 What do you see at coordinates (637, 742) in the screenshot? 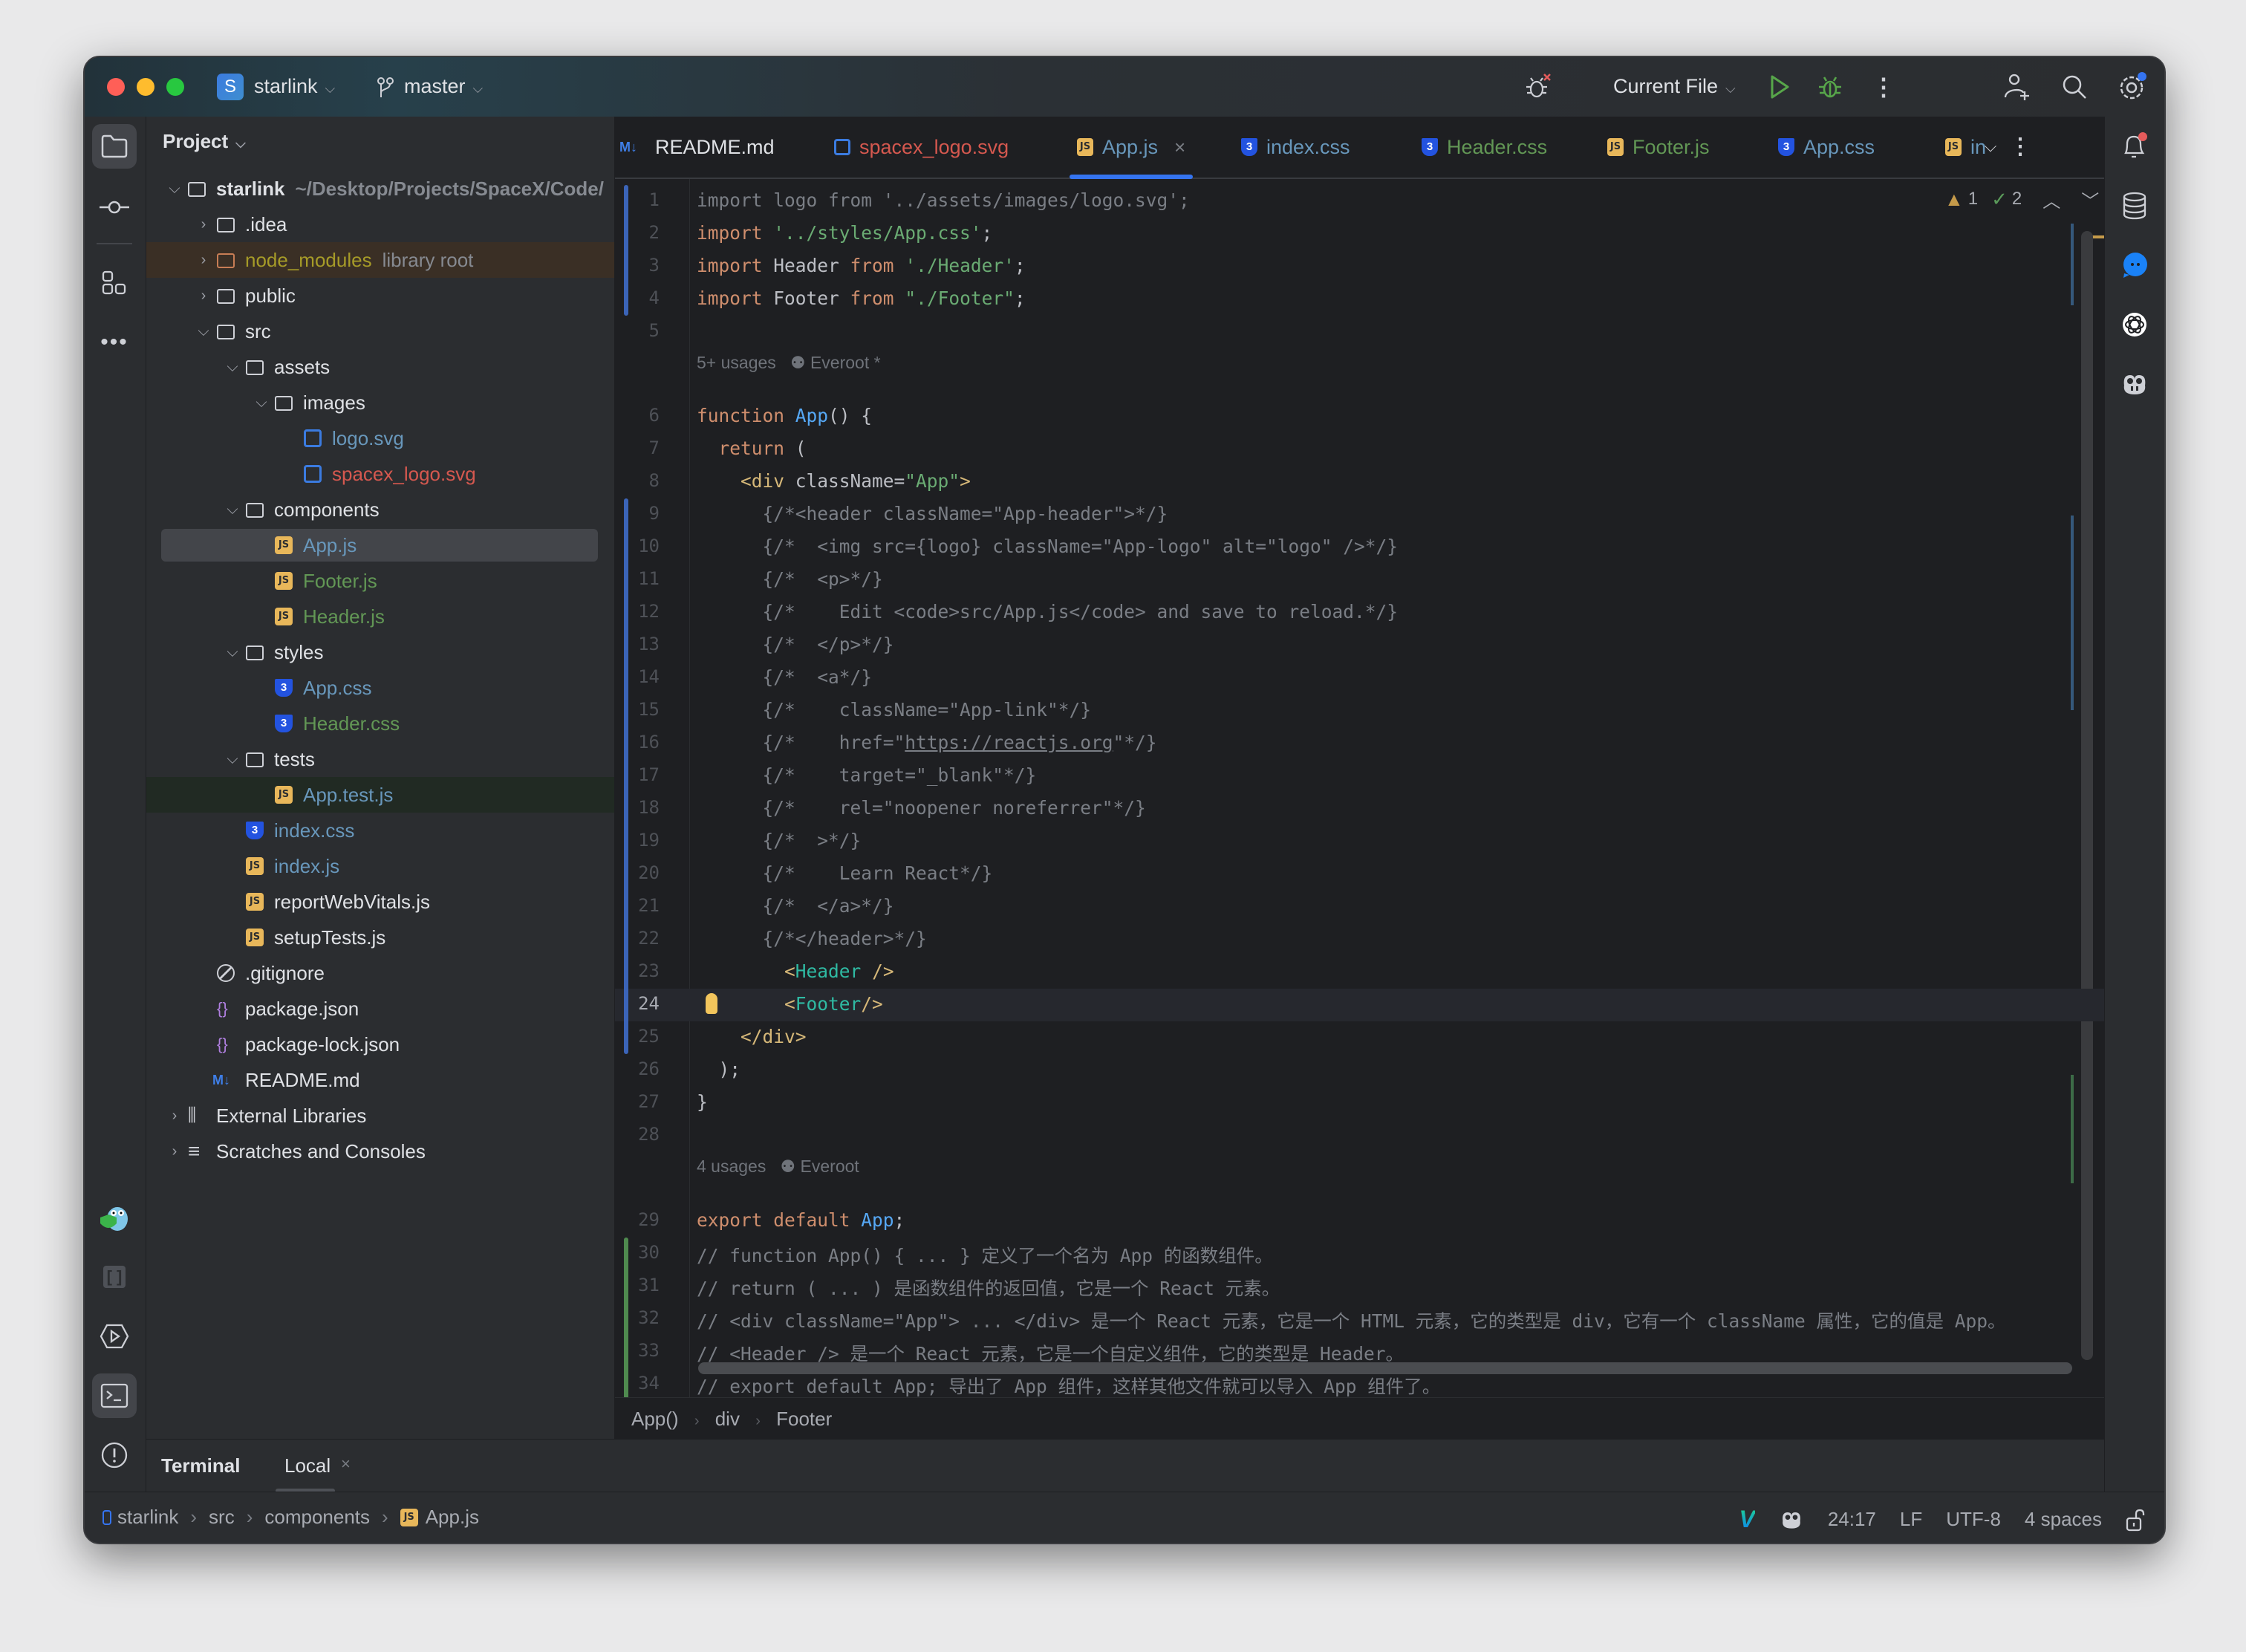
I see `line-number: 16` at bounding box center [637, 742].